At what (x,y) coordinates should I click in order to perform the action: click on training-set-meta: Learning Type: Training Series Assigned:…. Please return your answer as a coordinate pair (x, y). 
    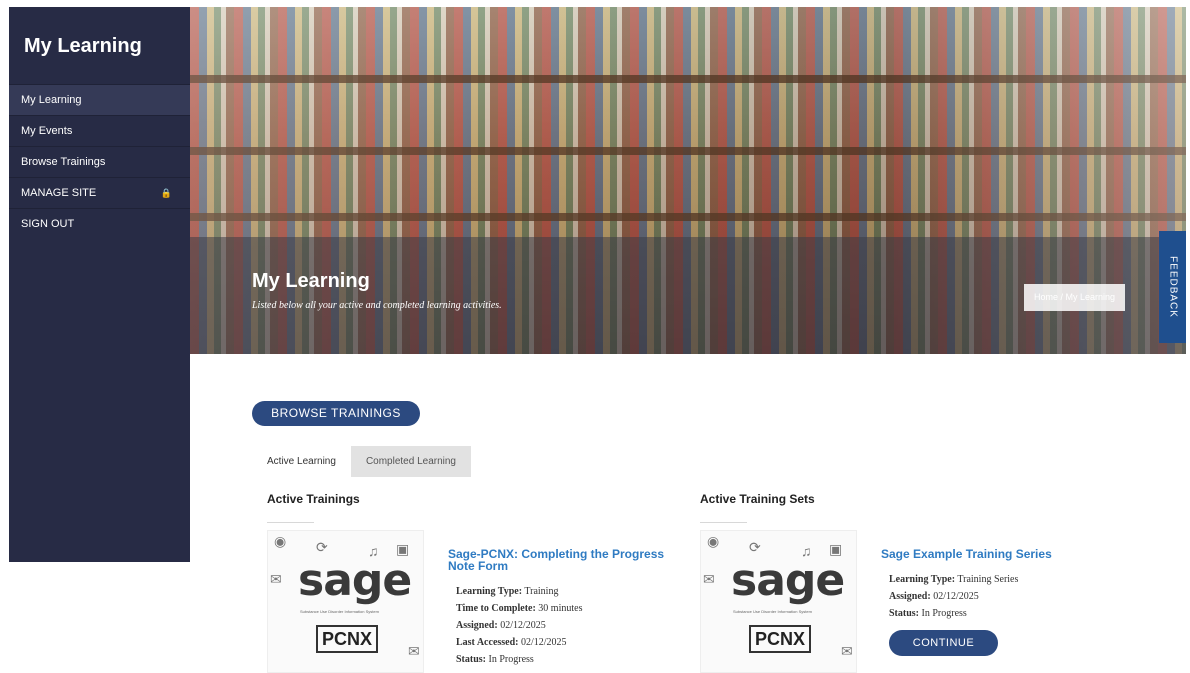
    Looking at the image, I should click on (953, 596).